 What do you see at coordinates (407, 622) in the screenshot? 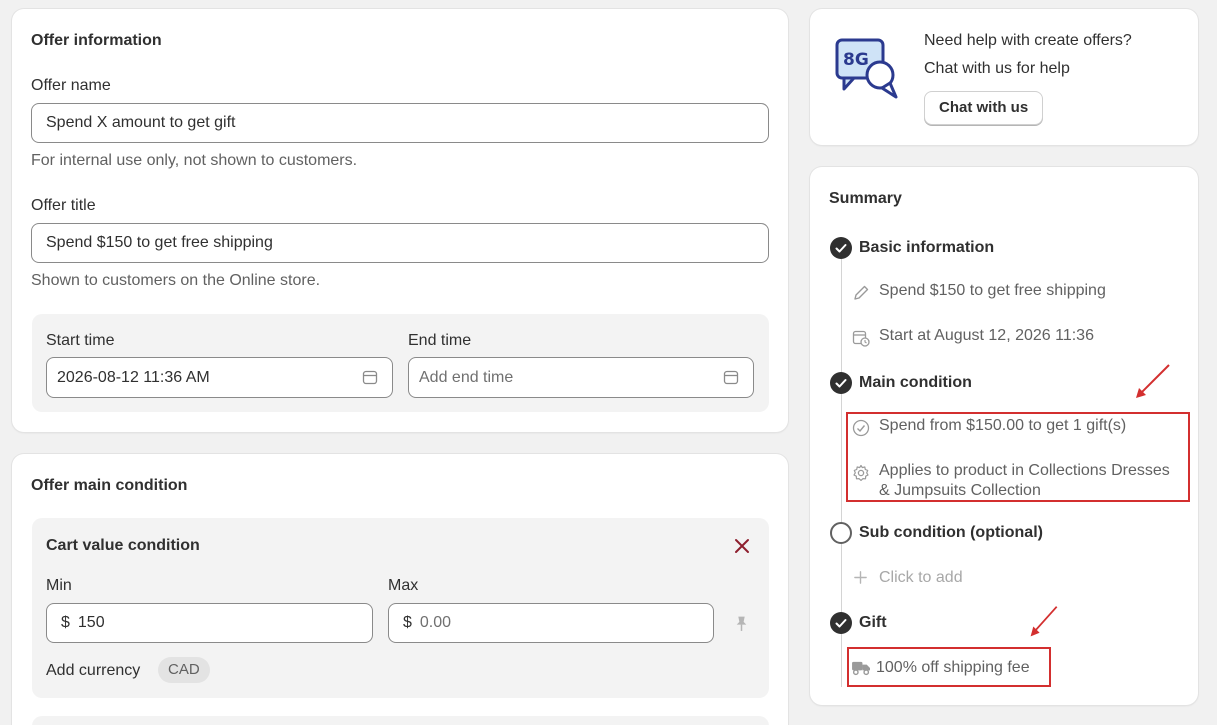
I see `max-currency-prefix: $` at bounding box center [407, 622].